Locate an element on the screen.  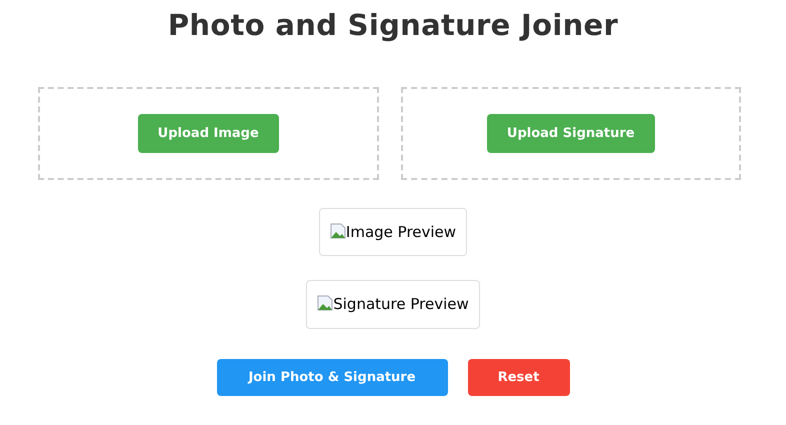
reset-button: Reset is located at coordinates (519, 377).